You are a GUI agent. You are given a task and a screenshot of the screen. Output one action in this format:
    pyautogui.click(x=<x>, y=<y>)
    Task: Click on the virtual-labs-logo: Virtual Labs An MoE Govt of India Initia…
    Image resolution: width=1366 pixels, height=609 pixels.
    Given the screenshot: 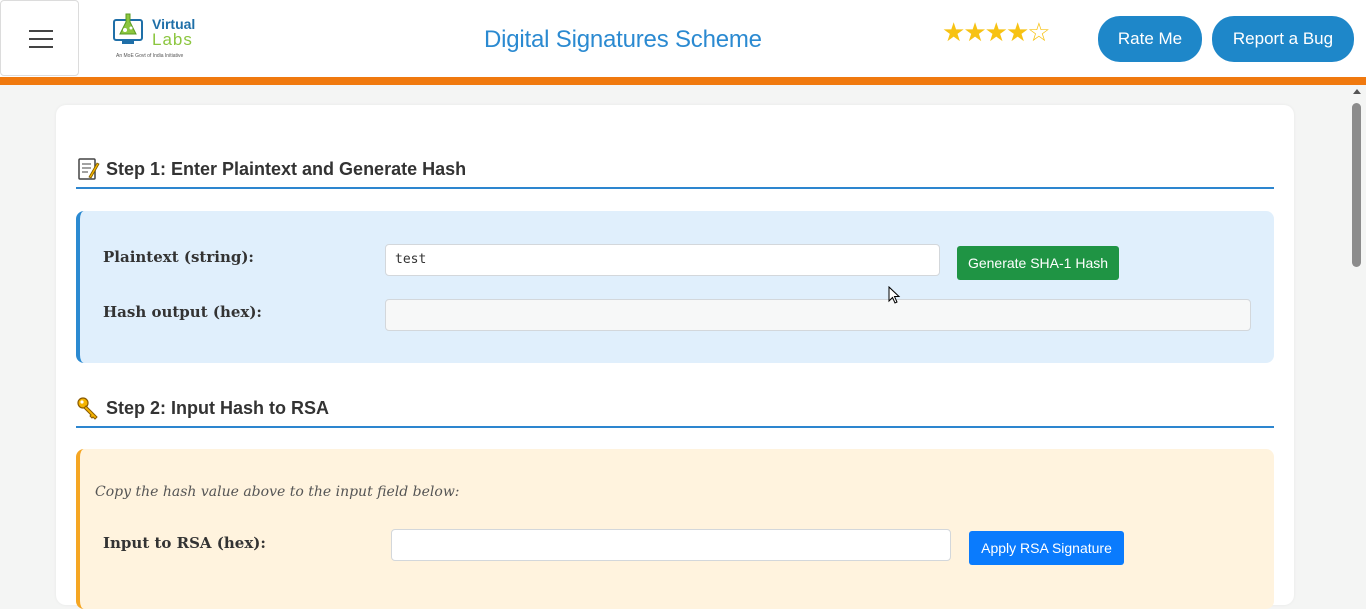 What is the action you would take?
    pyautogui.click(x=156, y=38)
    